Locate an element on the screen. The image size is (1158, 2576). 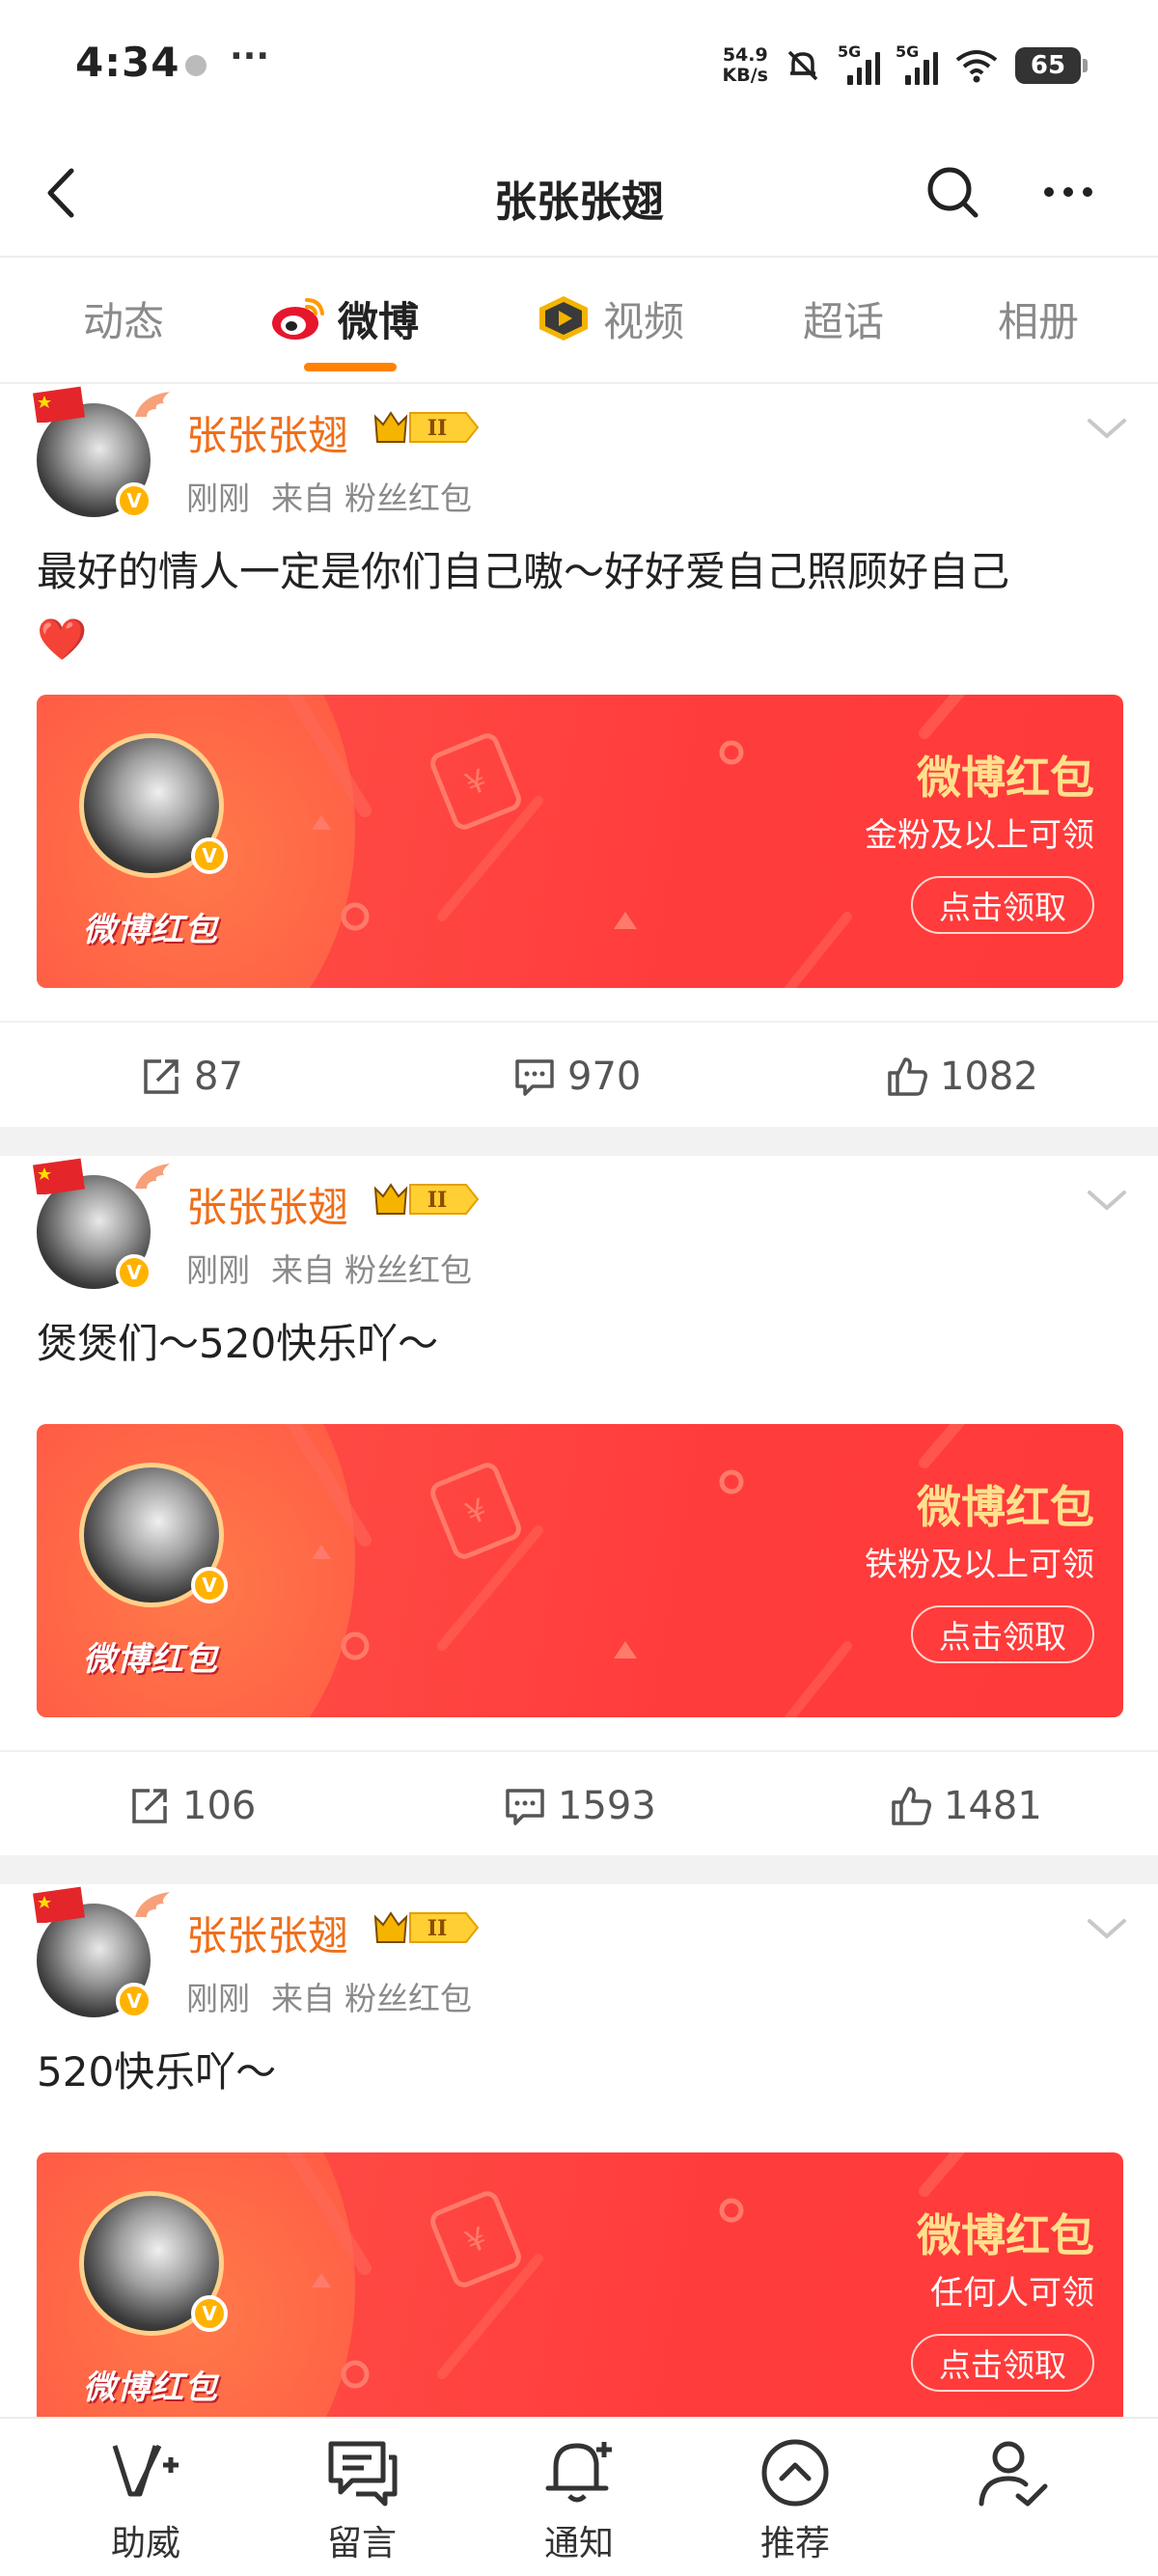
video-play-icon is located at coordinates (563, 319).